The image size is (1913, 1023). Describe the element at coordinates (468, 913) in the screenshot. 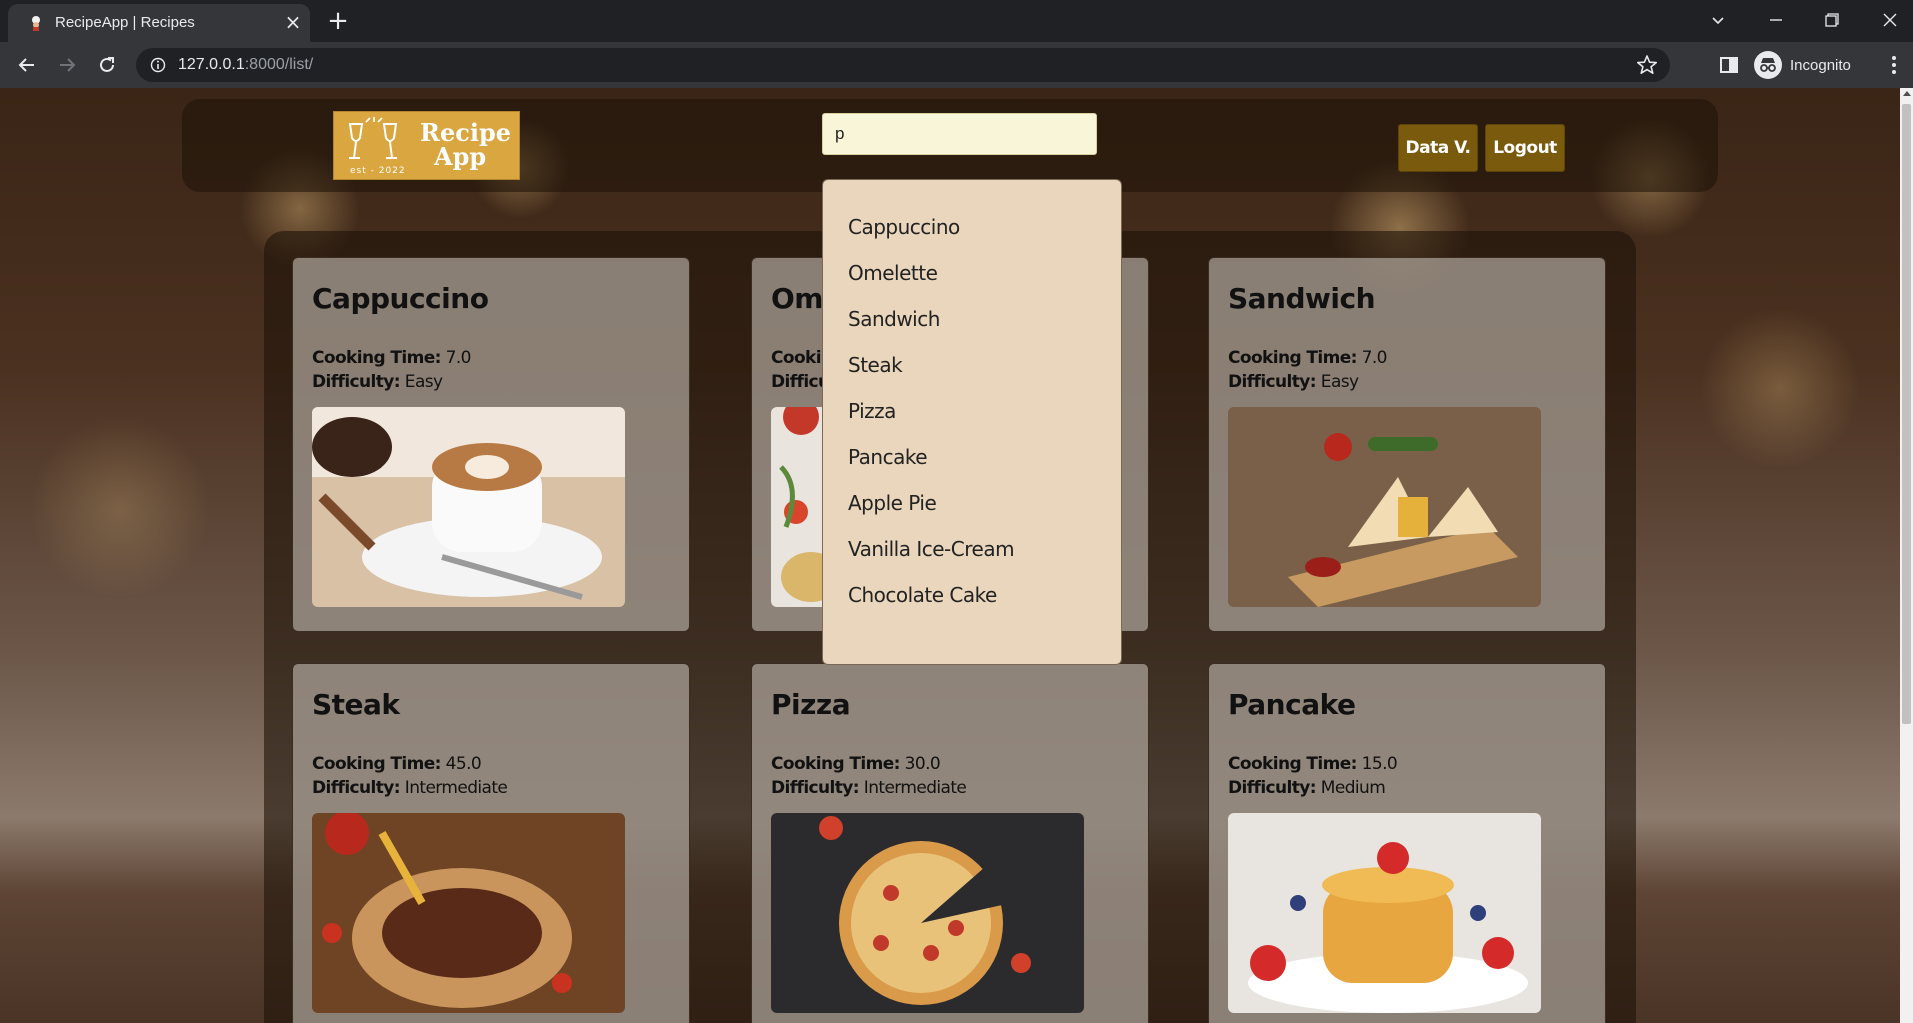

I see `steak-photo` at that location.